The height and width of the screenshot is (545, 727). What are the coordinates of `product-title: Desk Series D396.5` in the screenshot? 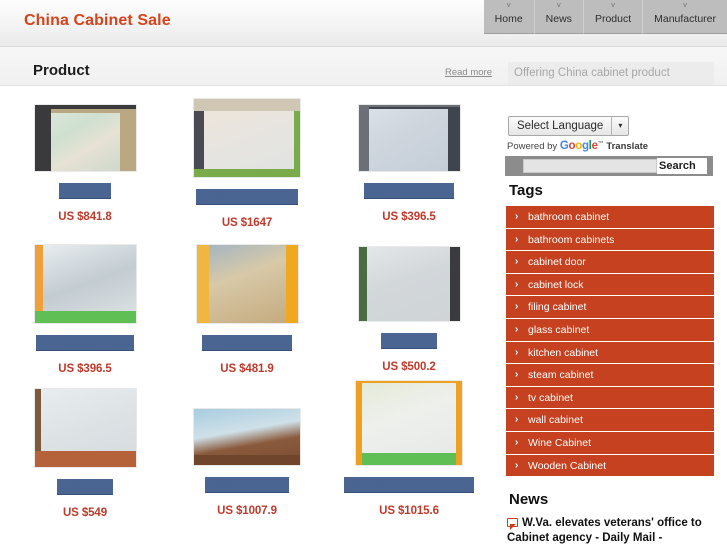 It's located at (85, 343).